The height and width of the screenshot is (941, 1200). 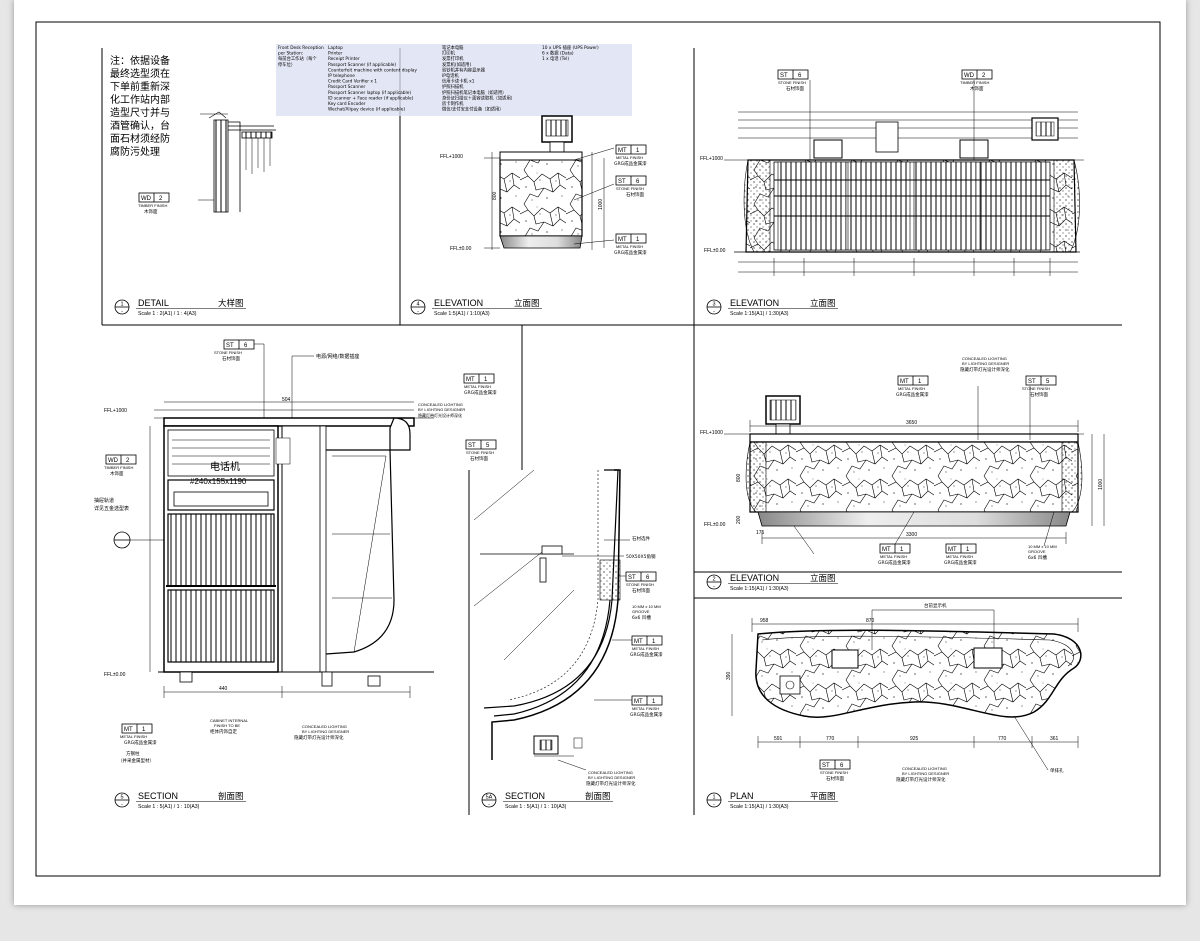 What do you see at coordinates (104, 500) in the screenshot?
I see `rail-label-1: 抽屉轨道` at bounding box center [104, 500].